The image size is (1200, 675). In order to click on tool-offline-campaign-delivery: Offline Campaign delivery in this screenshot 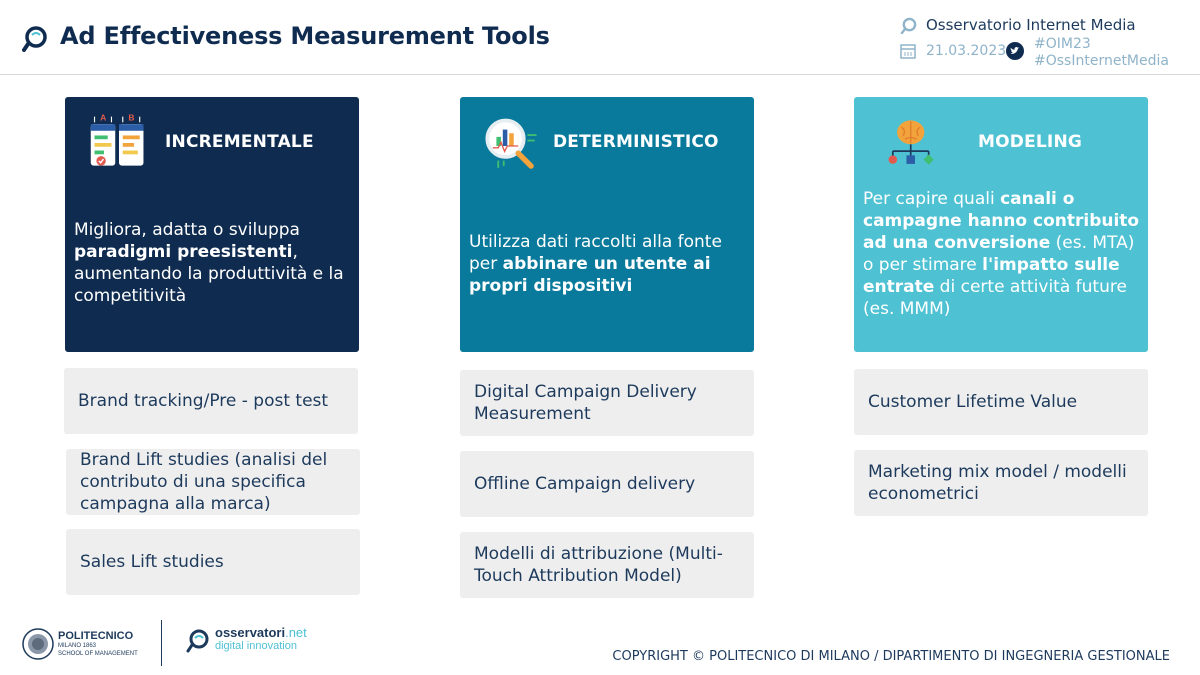, I will do `click(607, 484)`.